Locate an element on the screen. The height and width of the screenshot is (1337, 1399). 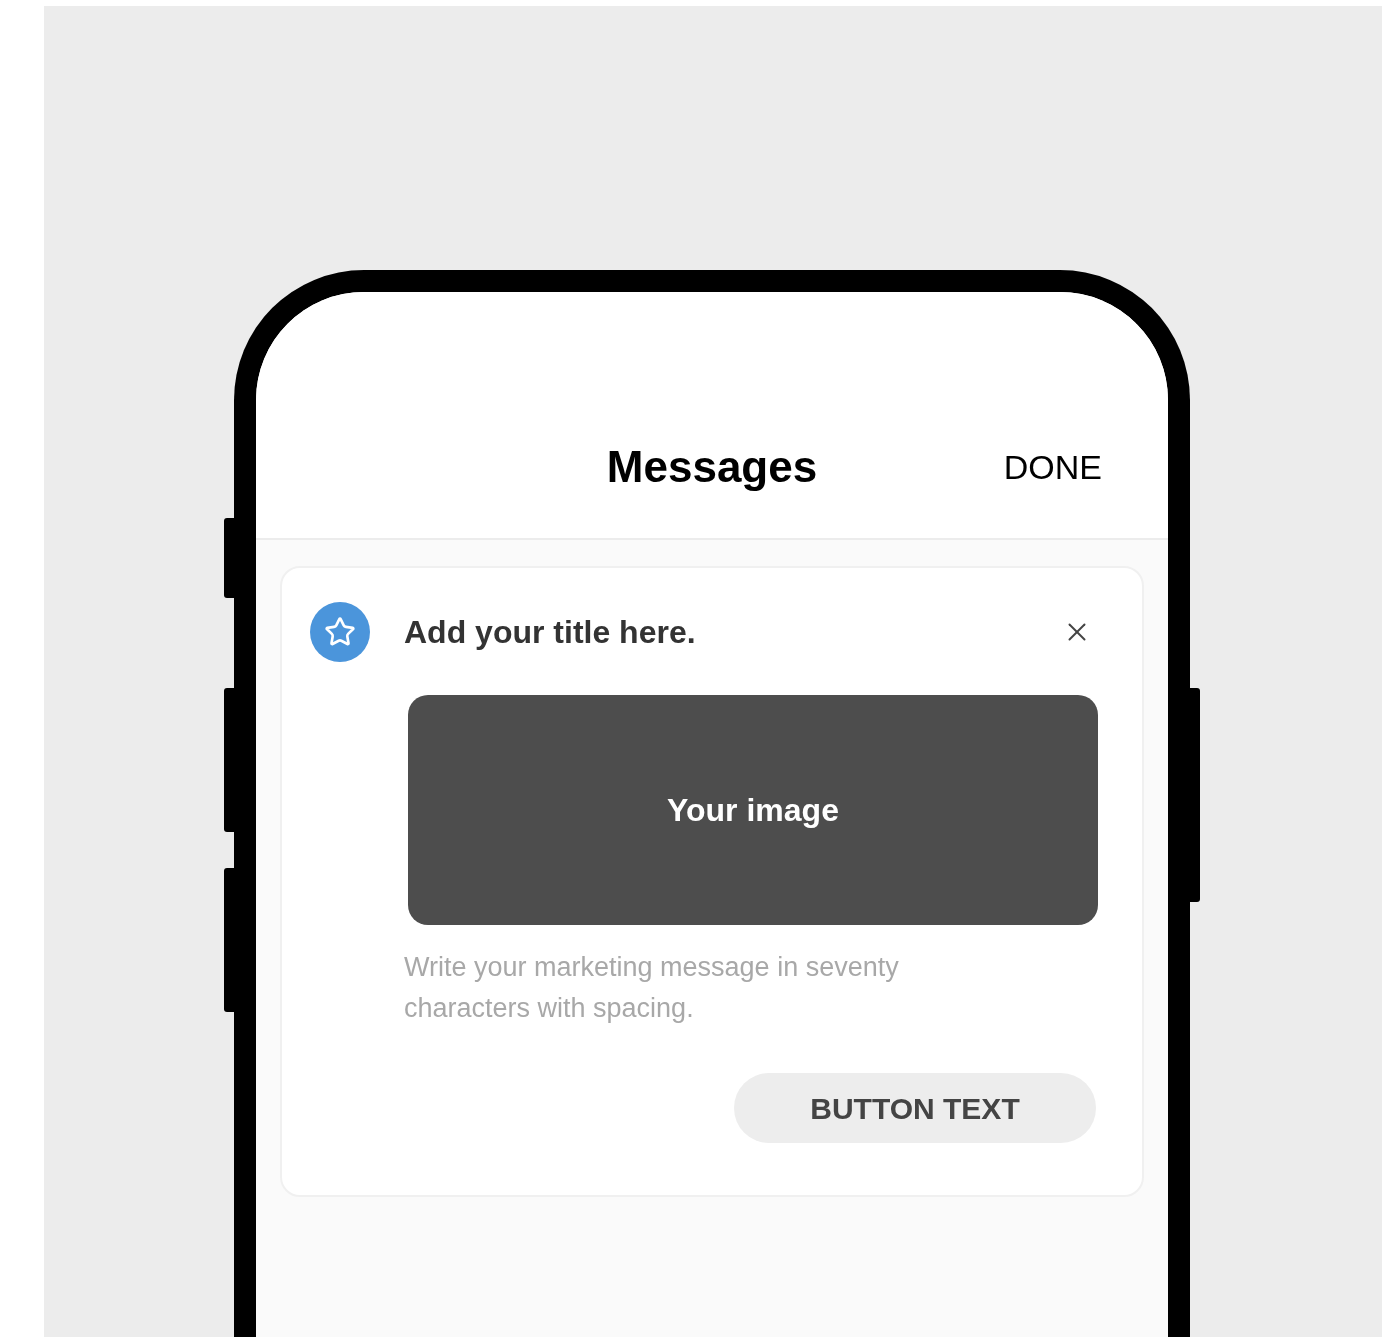
image-label: Your image is located at coordinates (753, 810).